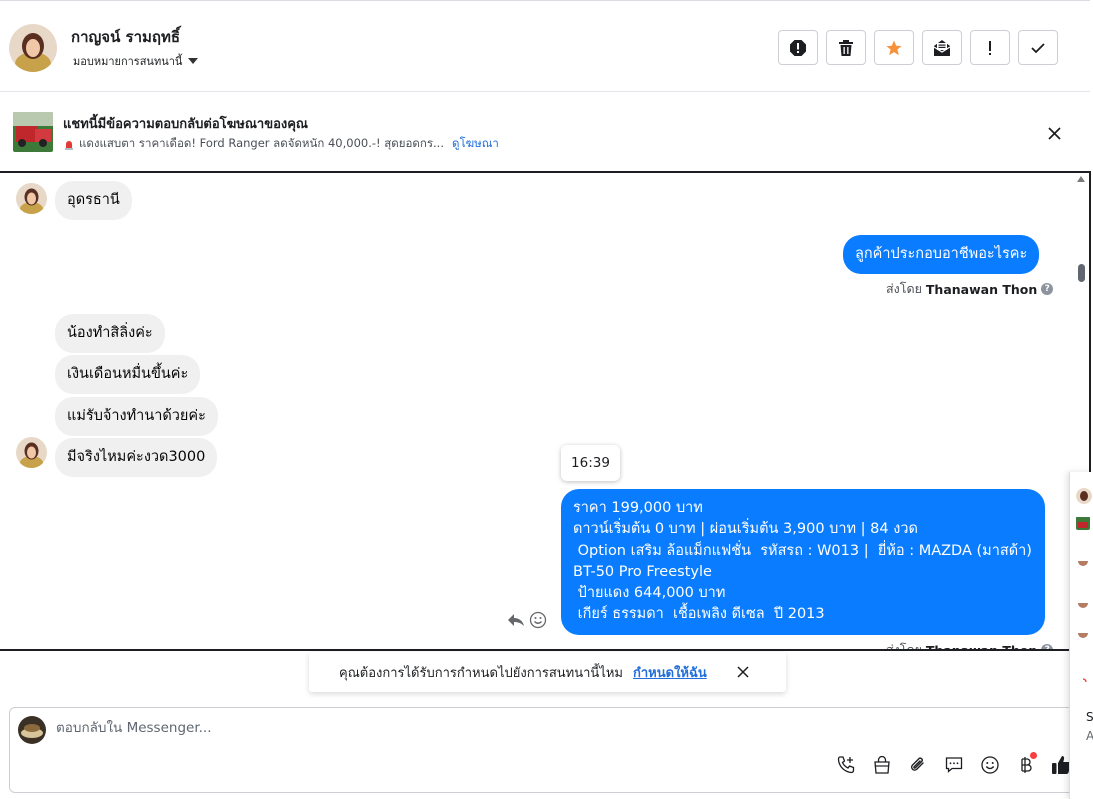  I want to click on spam-button, so click(798, 47).